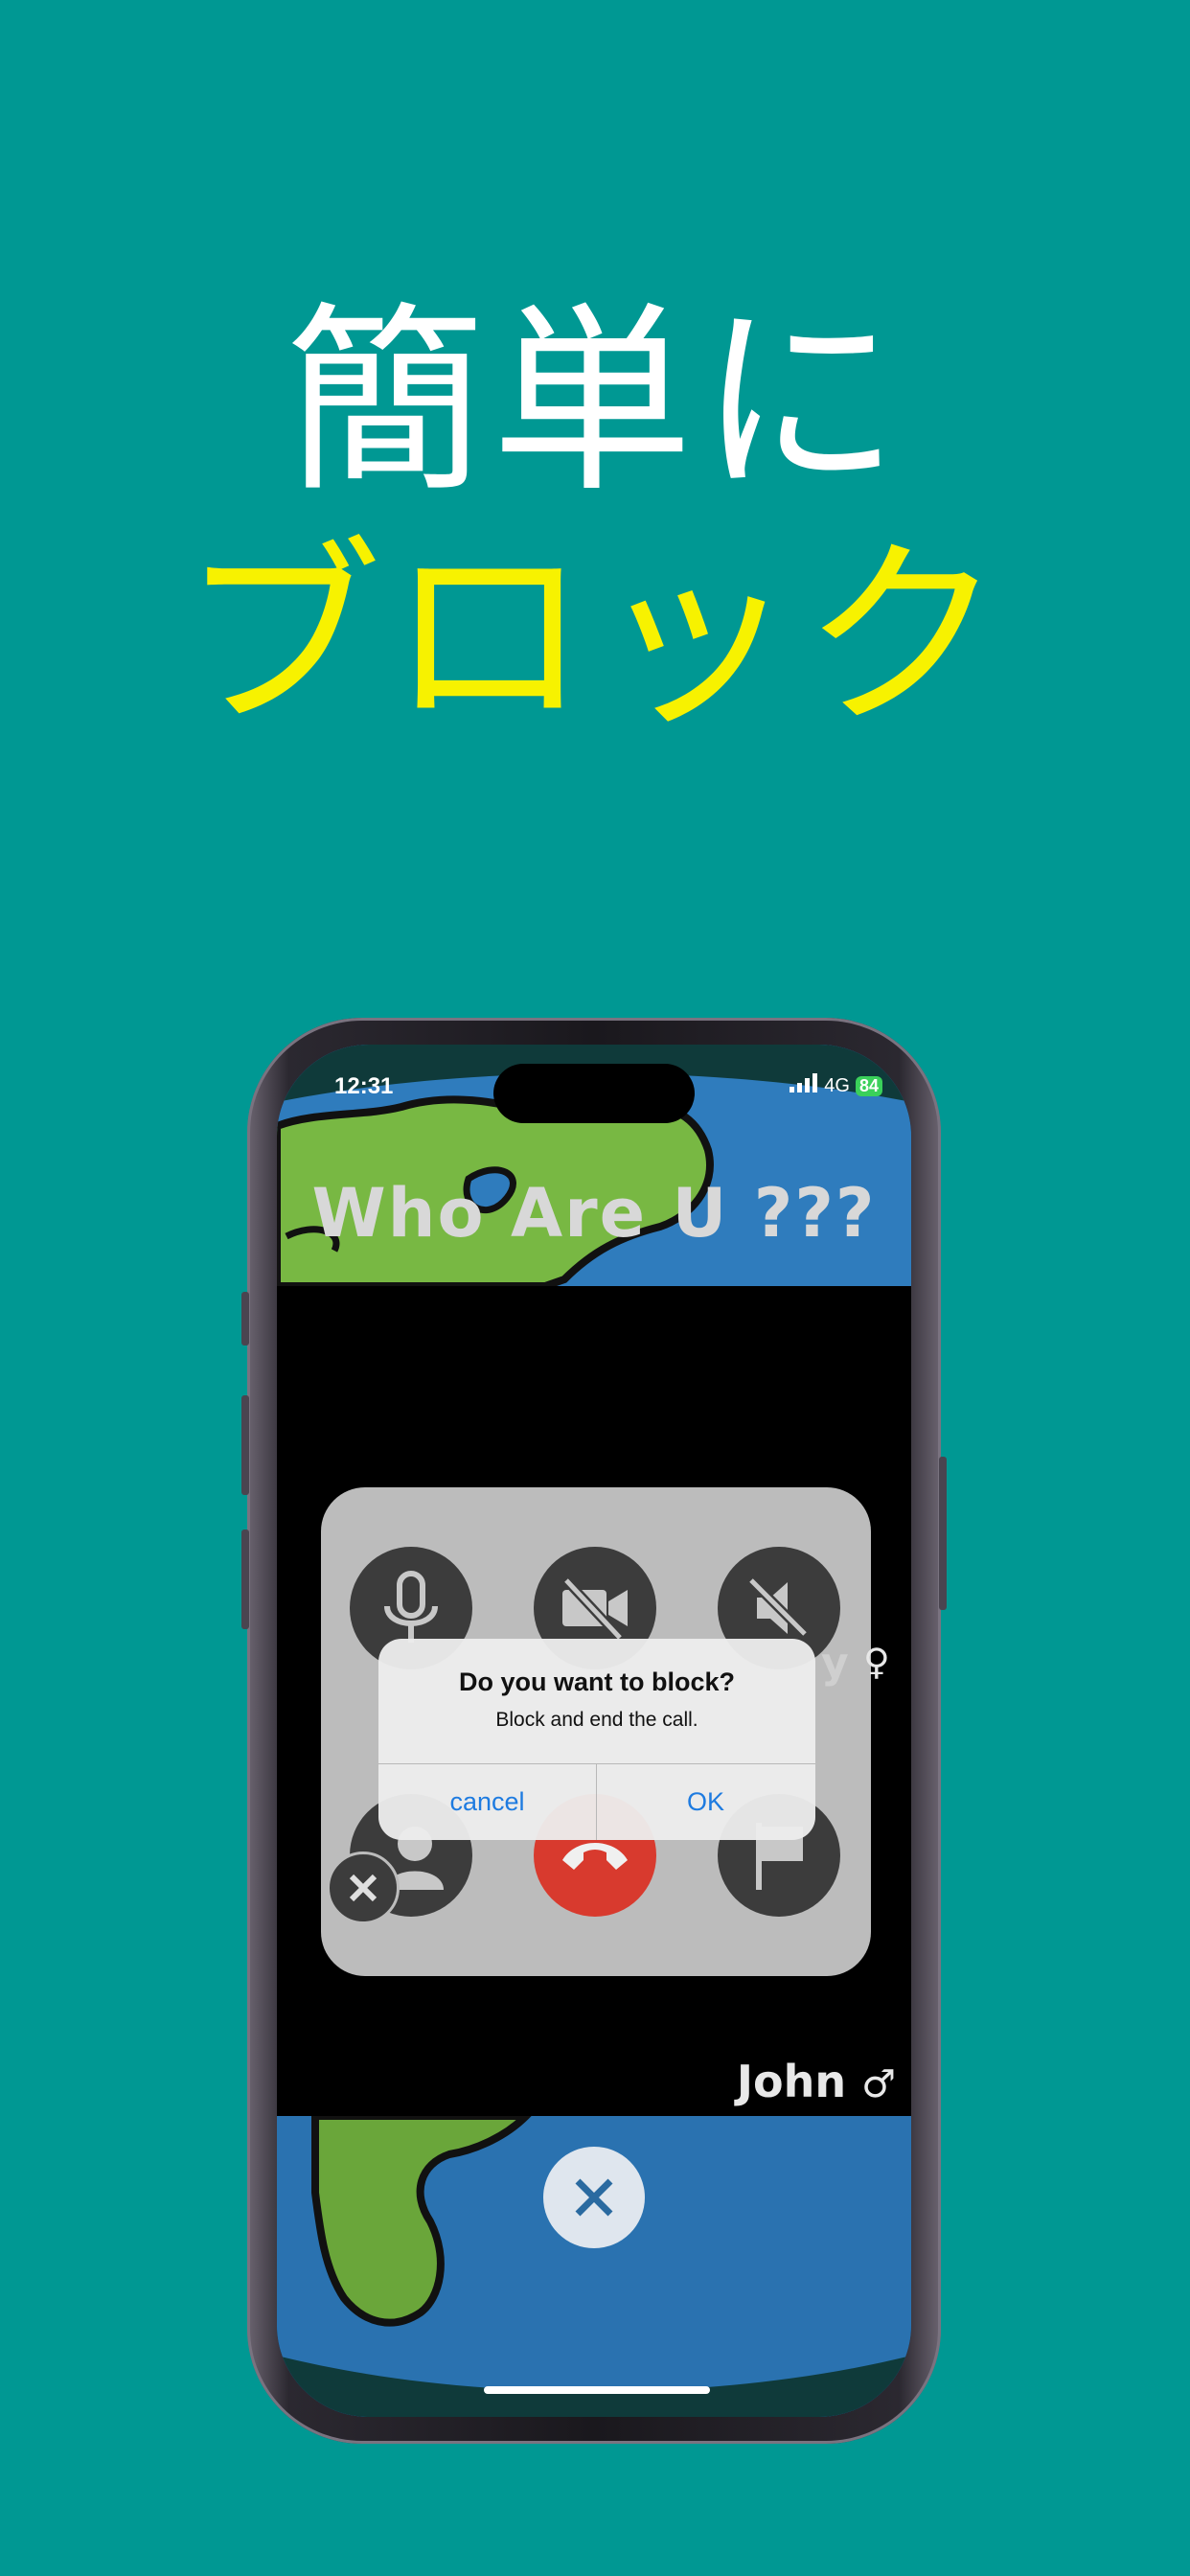 This screenshot has height=2576, width=1190. Describe the element at coordinates (705, 1802) in the screenshot. I see `ok-button: OK` at that location.